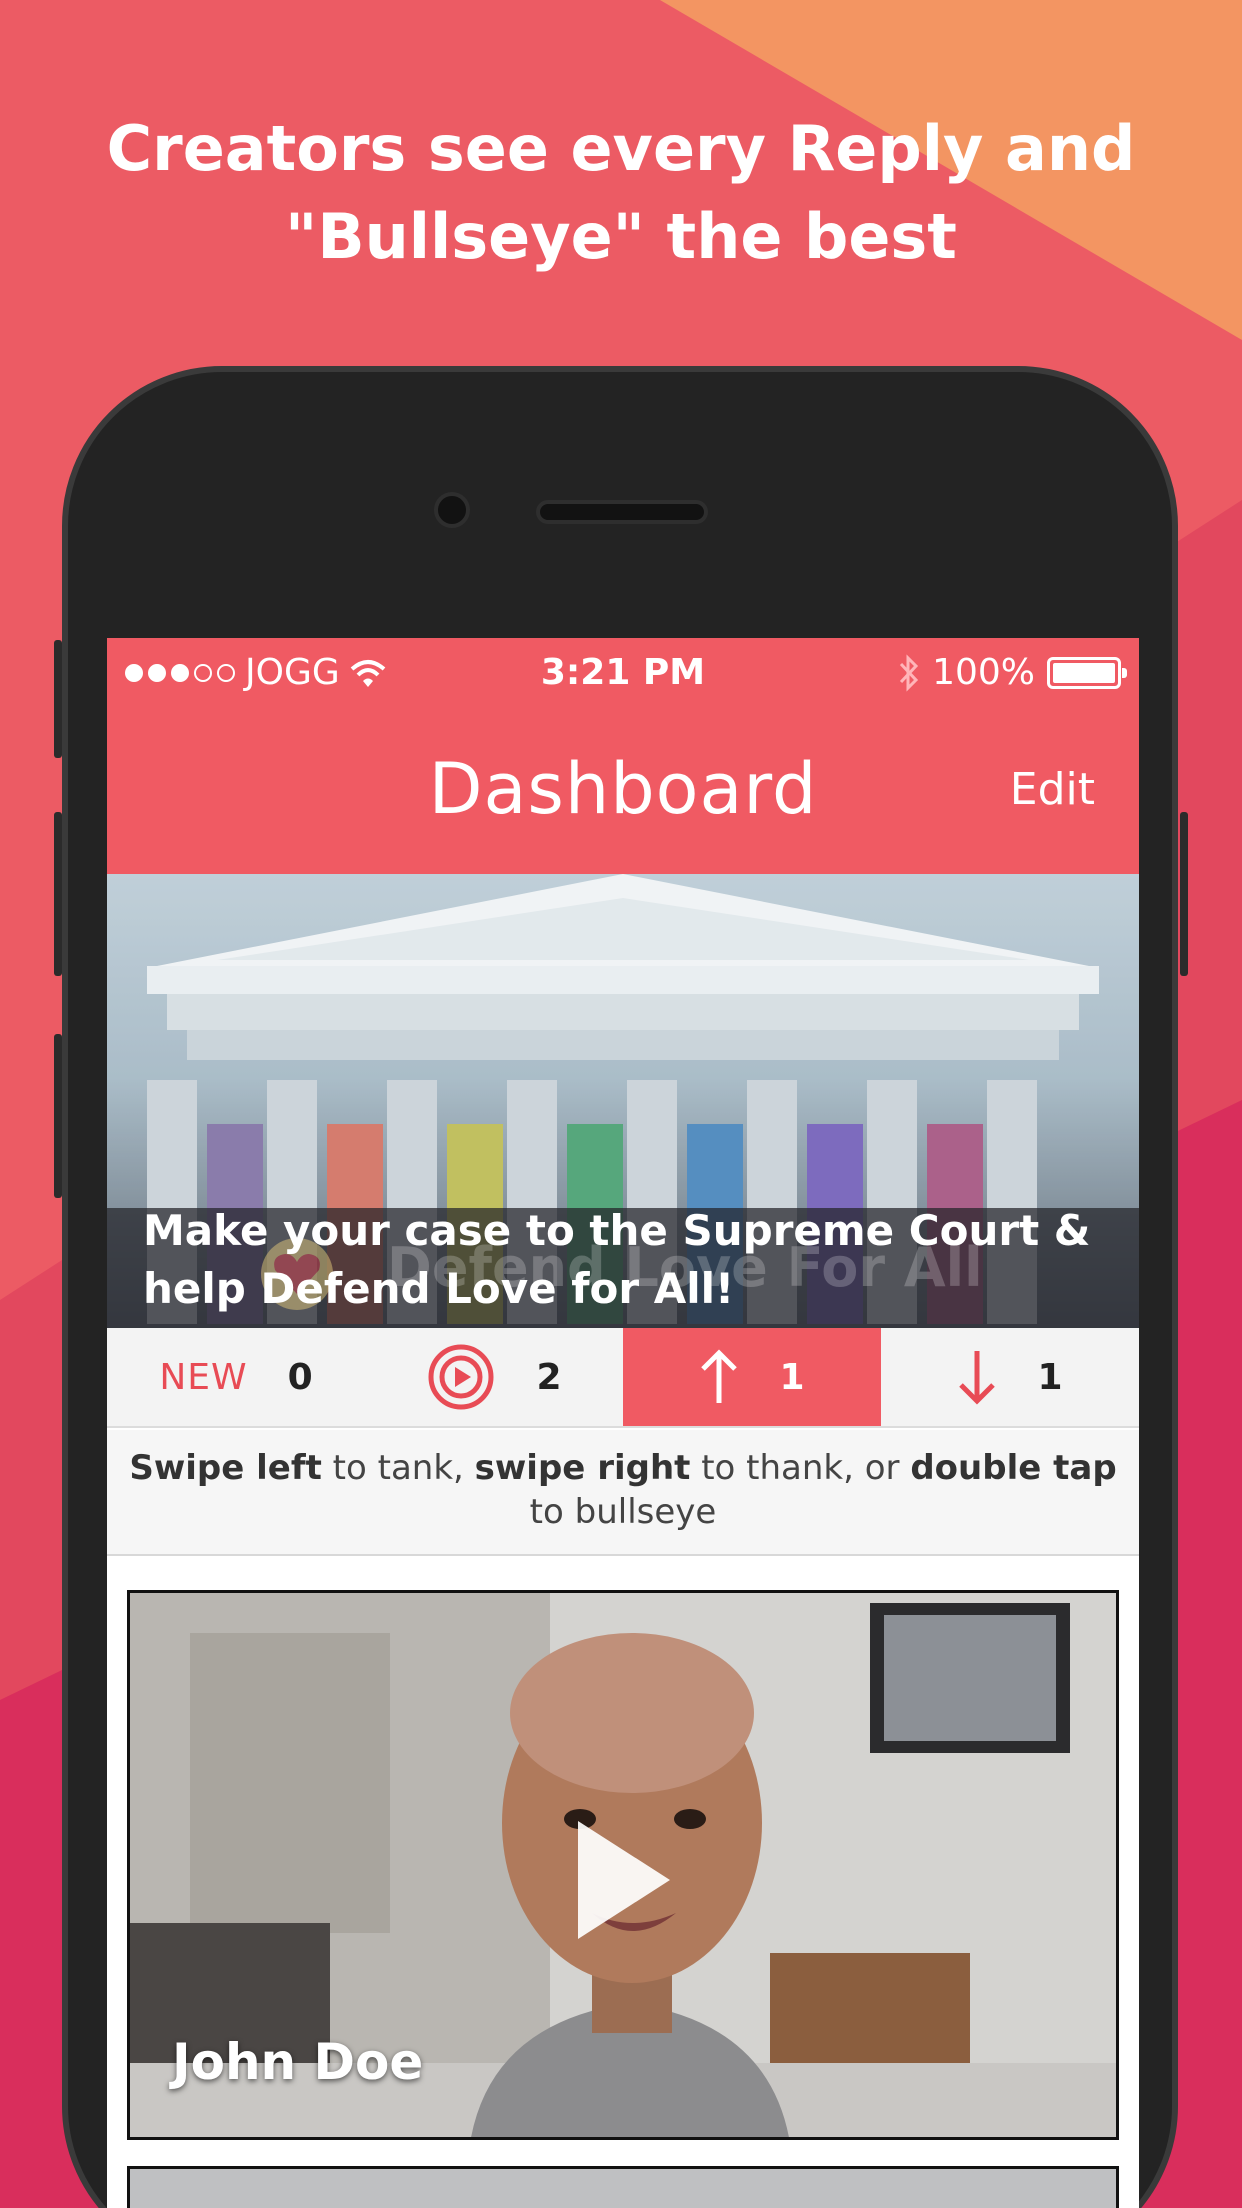  Describe the element at coordinates (792, 1377) in the screenshot. I see `tab-thanked-count: 1` at that location.